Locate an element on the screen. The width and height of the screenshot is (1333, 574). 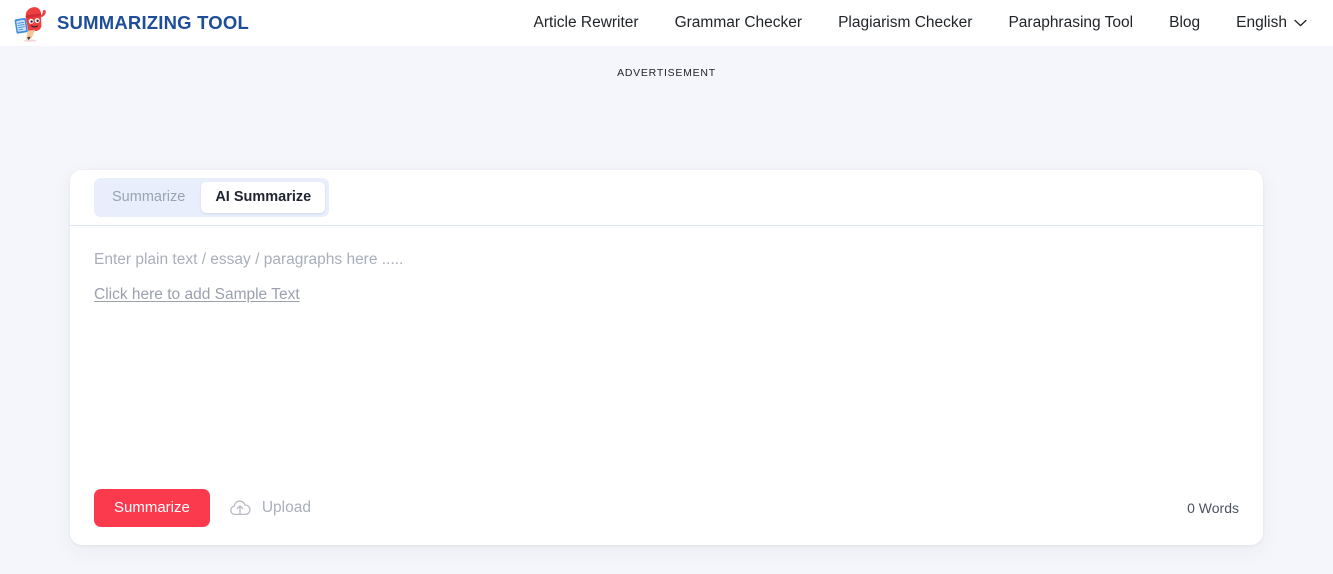
nav-plagiarism-checker: Plagiarism Checker is located at coordinates (905, 23).